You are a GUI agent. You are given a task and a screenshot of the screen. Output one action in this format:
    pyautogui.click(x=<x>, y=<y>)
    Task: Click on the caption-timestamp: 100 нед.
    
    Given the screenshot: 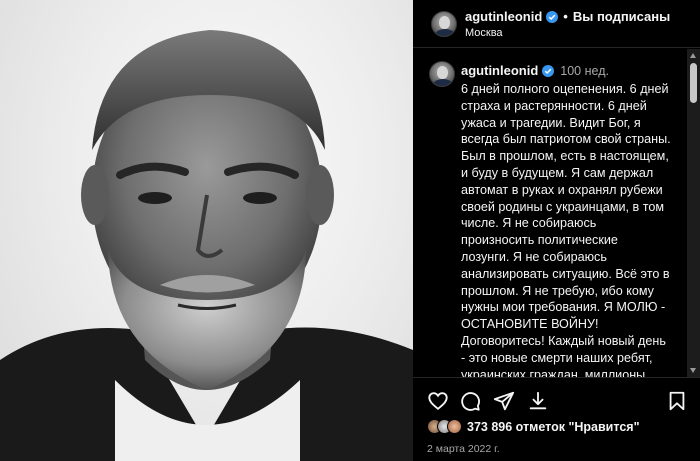 What is the action you would take?
    pyautogui.click(x=584, y=71)
    